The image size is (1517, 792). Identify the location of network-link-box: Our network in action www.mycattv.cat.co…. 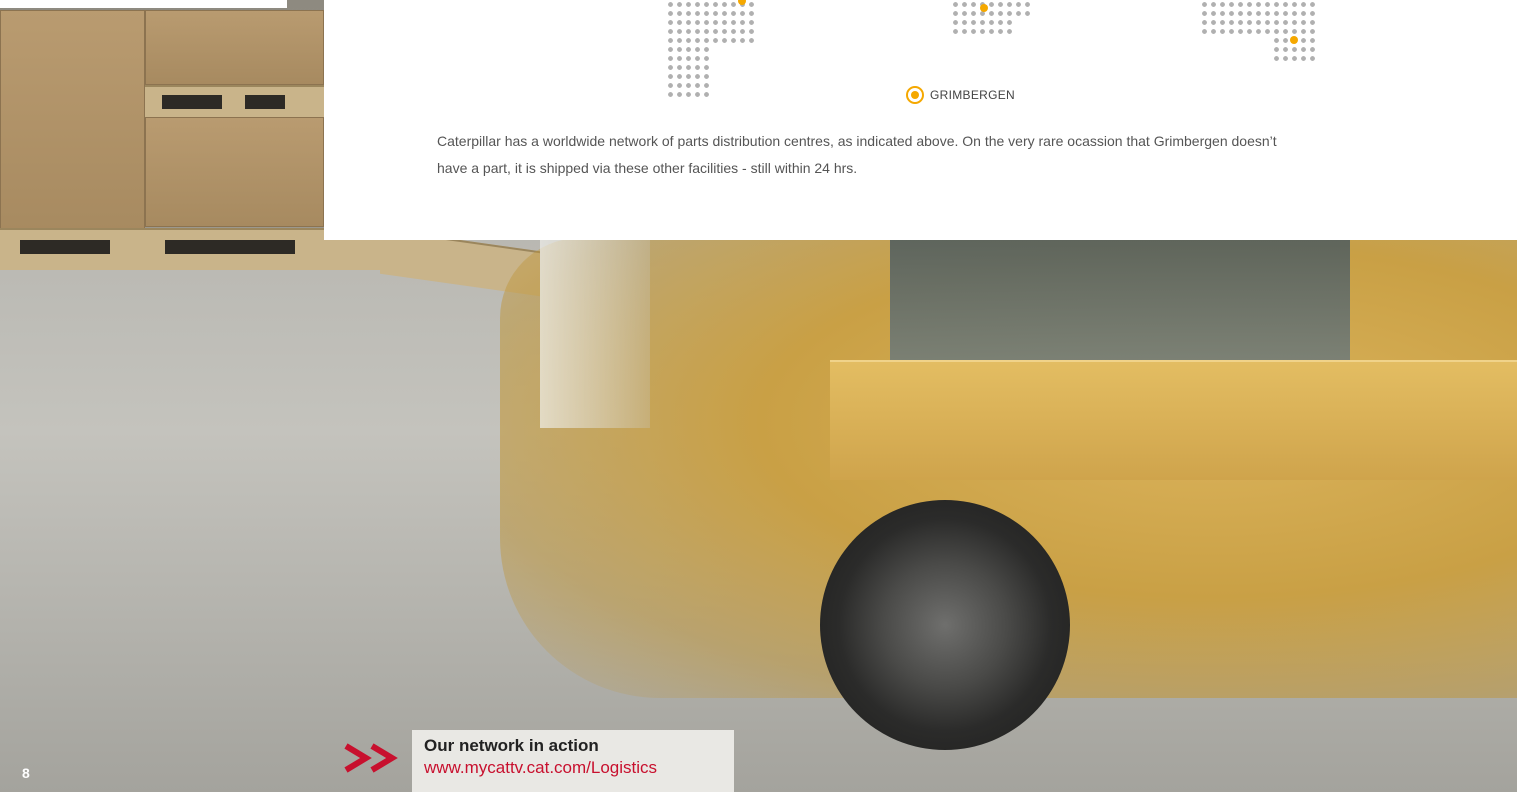
(538, 761).